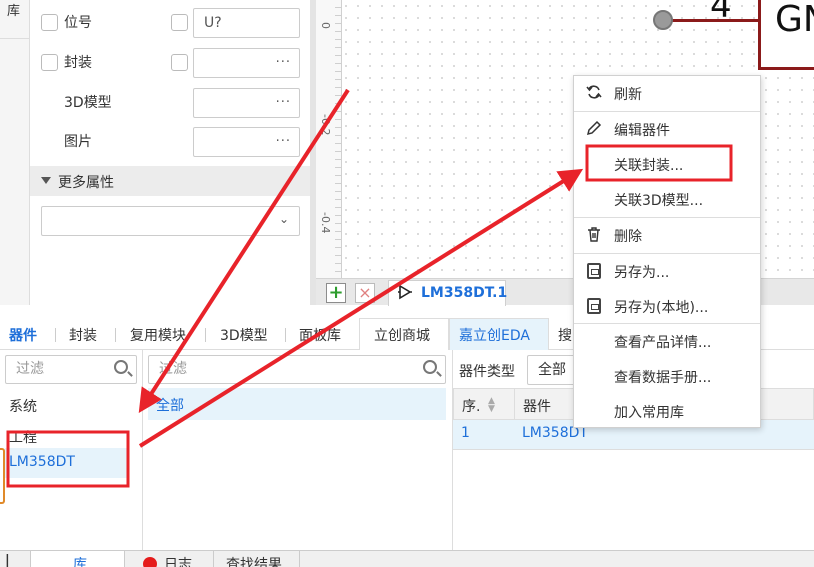 The height and width of the screenshot is (567, 814). I want to click on ruler-tick-label: -0.4, so click(325, 223).